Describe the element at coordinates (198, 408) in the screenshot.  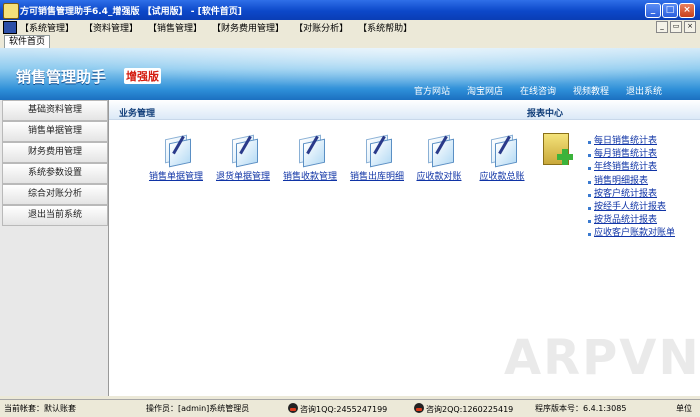
I see `status-operator: 操作员：[admin]系统管理员` at that location.